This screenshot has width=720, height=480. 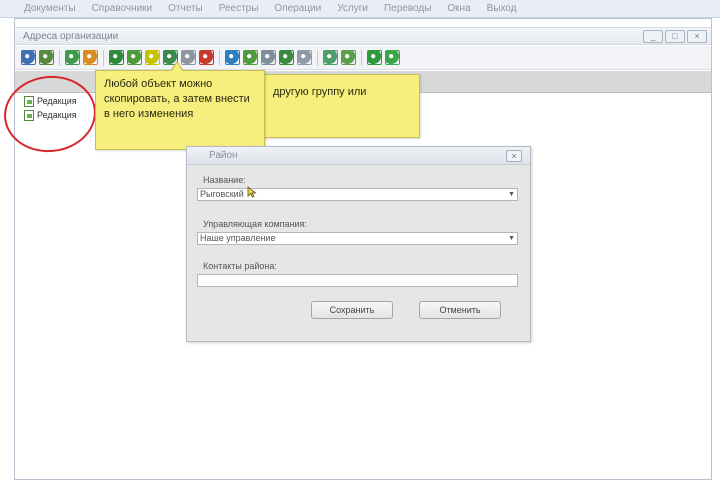 What do you see at coordinates (50, 8) in the screenshot?
I see `menu-item: Документы` at bounding box center [50, 8].